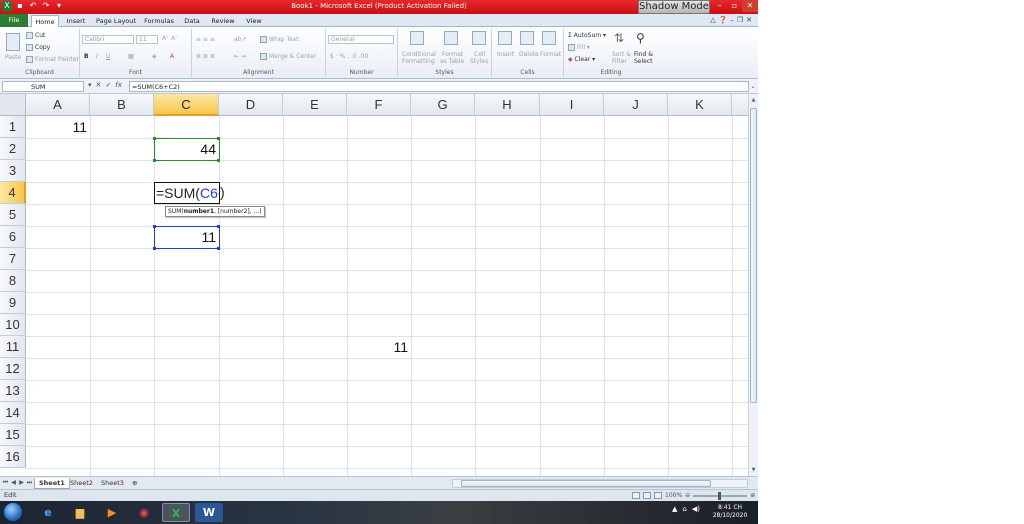 This screenshot has width=1024, height=524. What do you see at coordinates (479, 54) in the screenshot?
I see `cell-styles-button: Cell` at bounding box center [479, 54].